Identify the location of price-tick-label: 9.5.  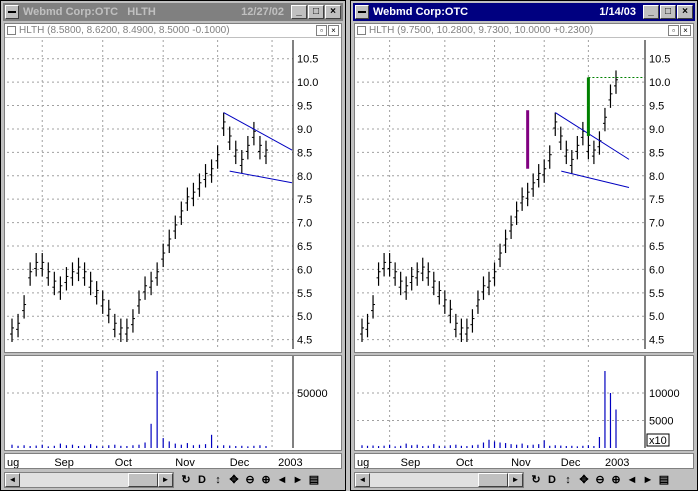
(656, 107).